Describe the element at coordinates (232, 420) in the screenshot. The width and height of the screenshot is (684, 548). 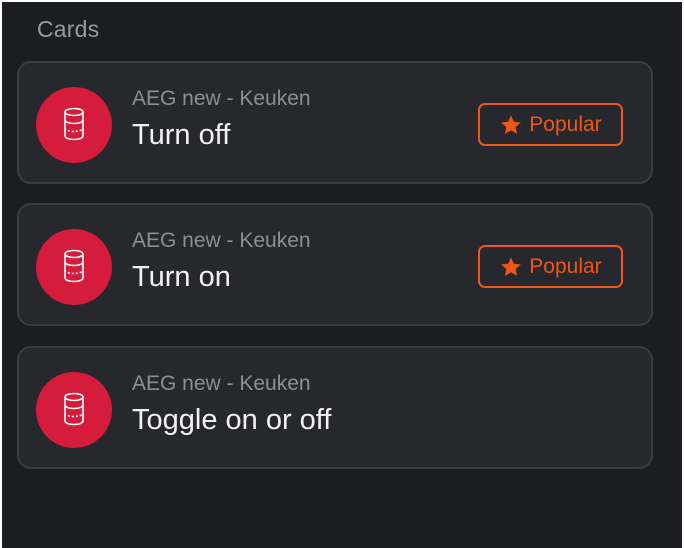
I see `card-title: Toggle on or off` at that location.